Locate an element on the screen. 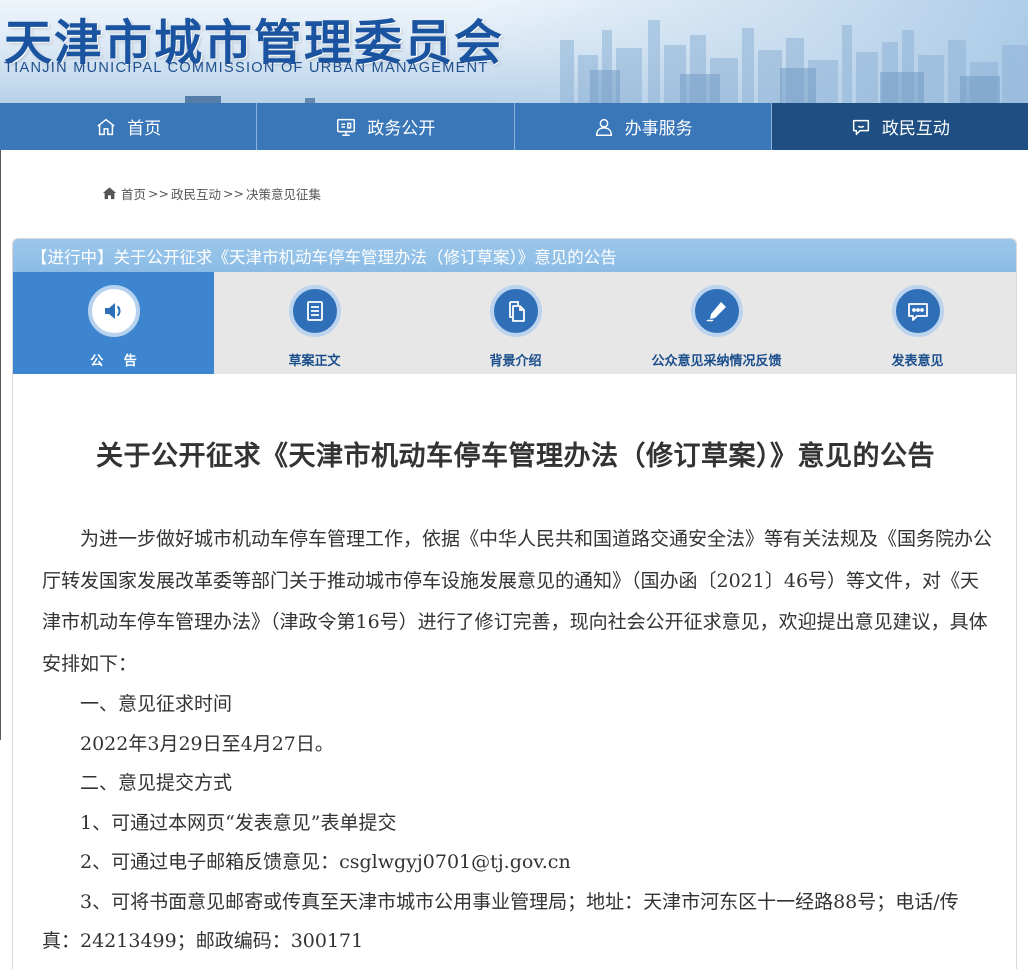 The image size is (1028, 969). main-nav: 首页 政务公开 办事服务 政民互动 is located at coordinates (514, 126).